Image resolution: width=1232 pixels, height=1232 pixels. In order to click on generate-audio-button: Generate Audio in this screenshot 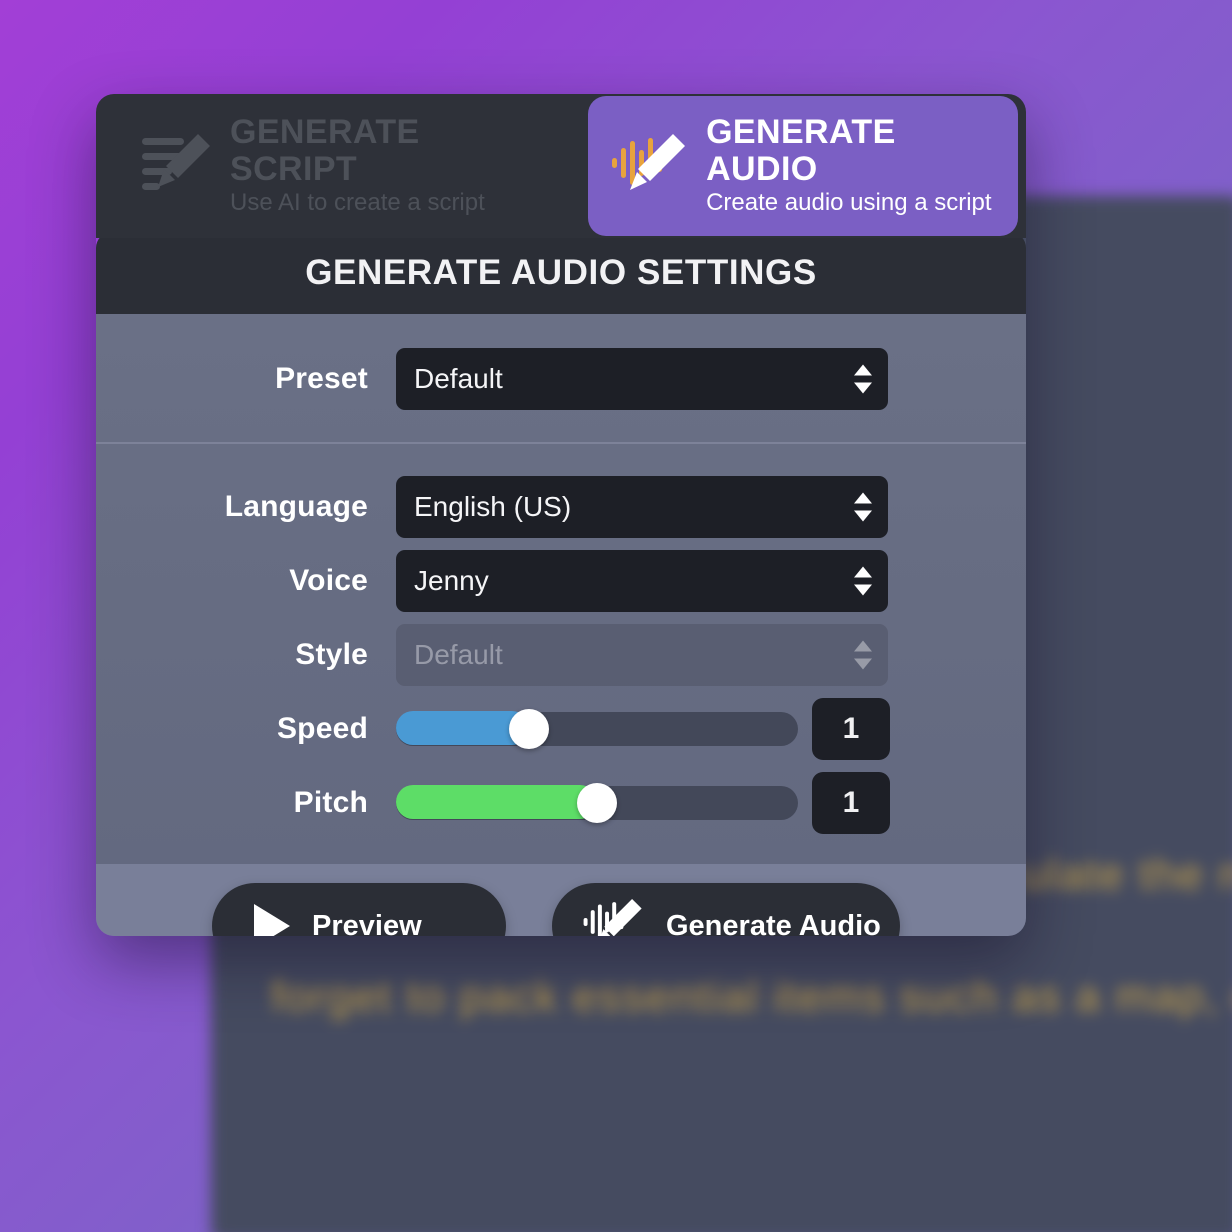, I will do `click(726, 909)`.